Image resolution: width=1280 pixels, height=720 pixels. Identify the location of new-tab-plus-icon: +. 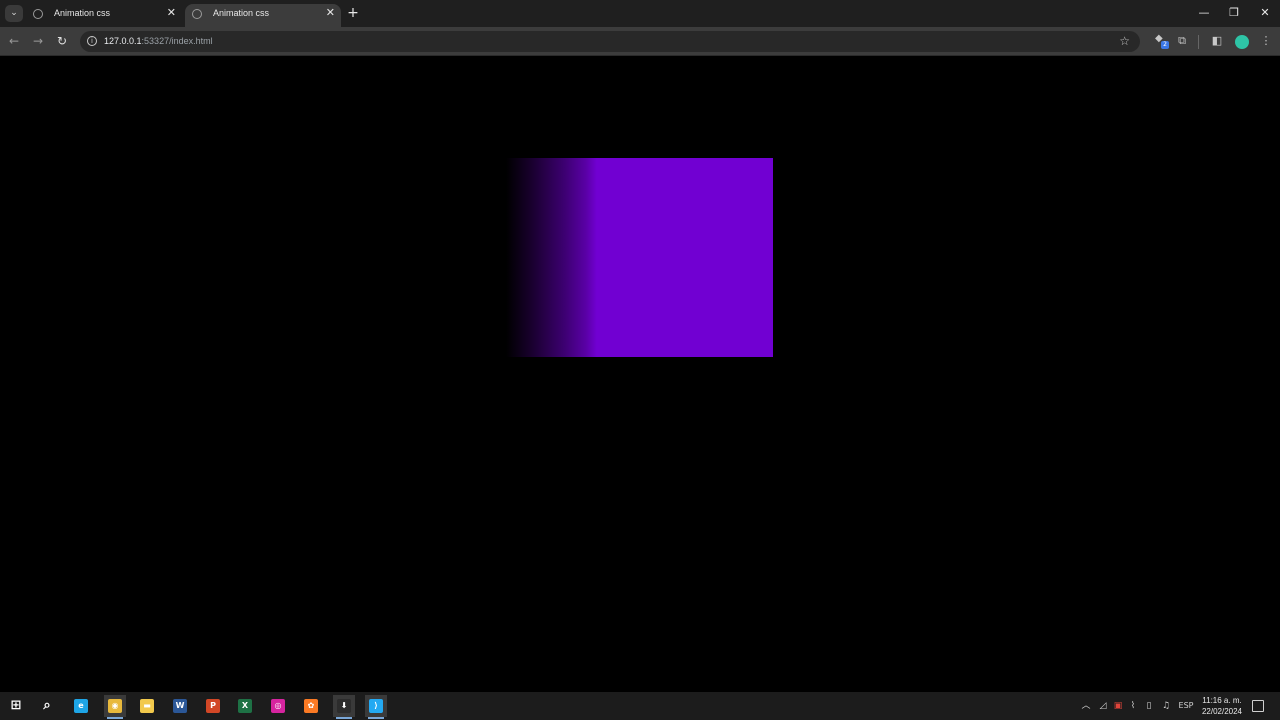
(353, 13).